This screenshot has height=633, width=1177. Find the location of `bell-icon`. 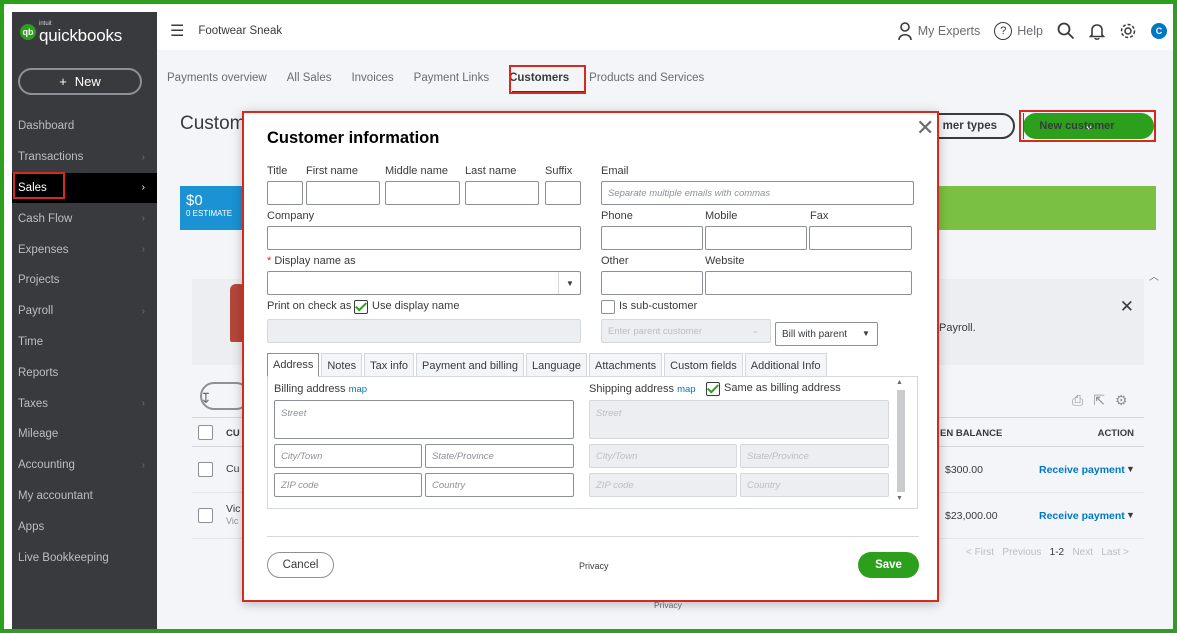

bell-icon is located at coordinates (1097, 31).